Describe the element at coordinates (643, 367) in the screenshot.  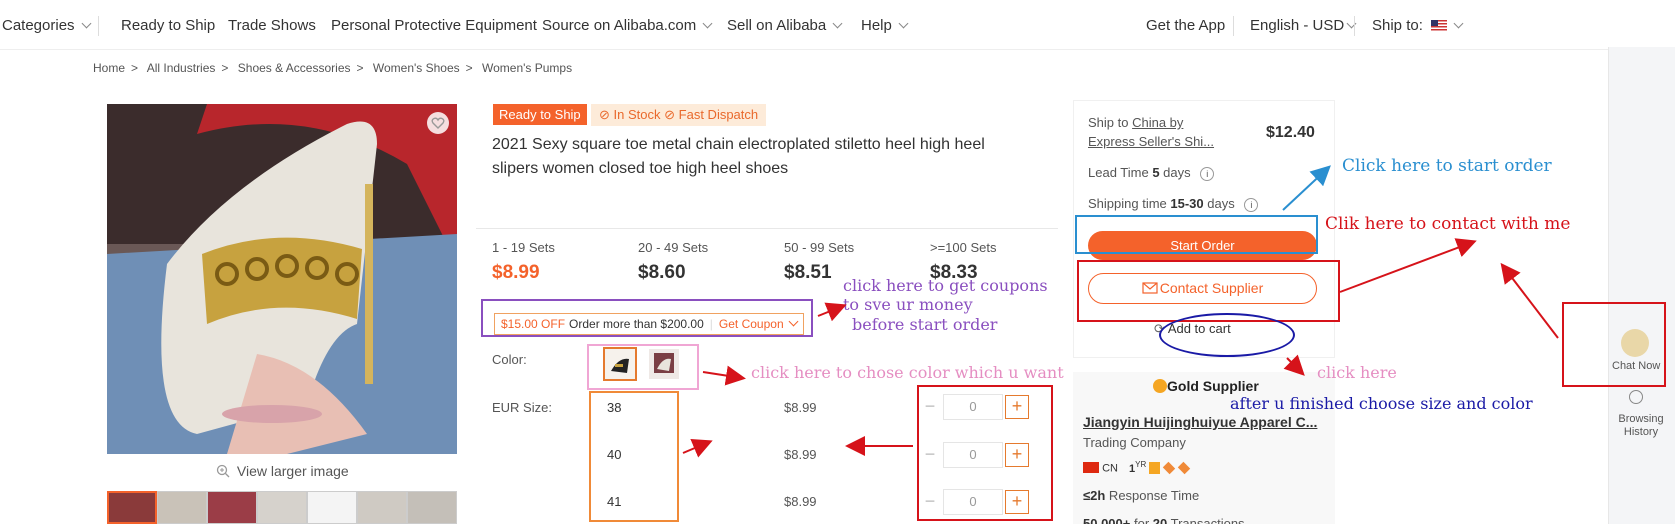
I see `annotation-box-color` at that location.